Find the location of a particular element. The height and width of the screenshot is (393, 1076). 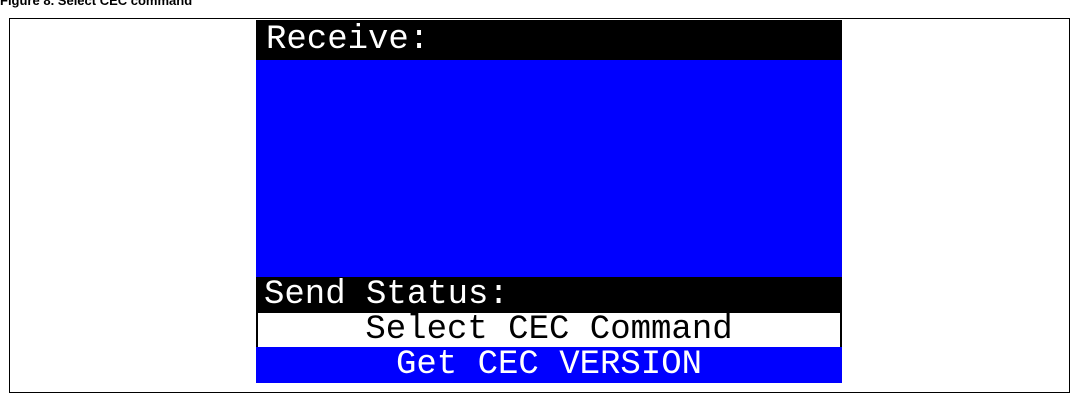

receive-header: Receive: is located at coordinates (549, 40).